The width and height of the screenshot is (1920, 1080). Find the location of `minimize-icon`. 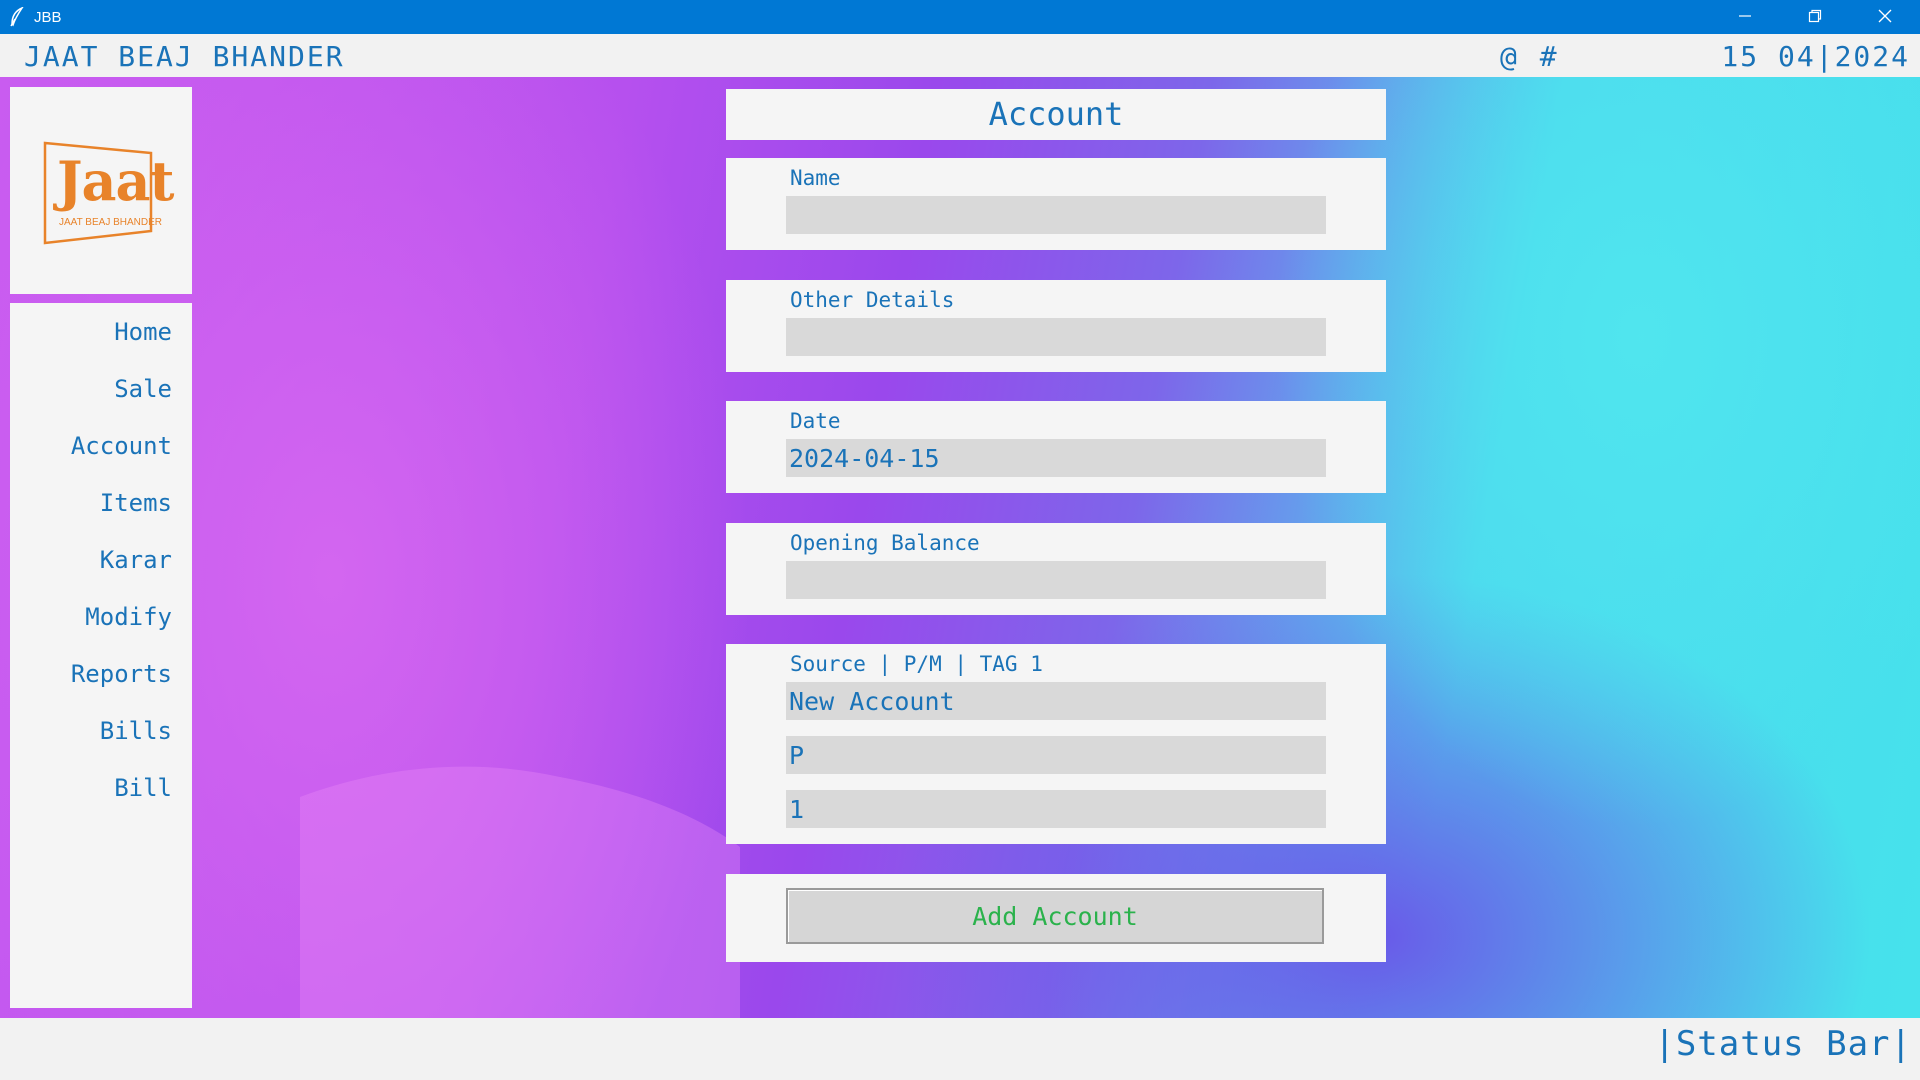

minimize-icon is located at coordinates (1745, 17).